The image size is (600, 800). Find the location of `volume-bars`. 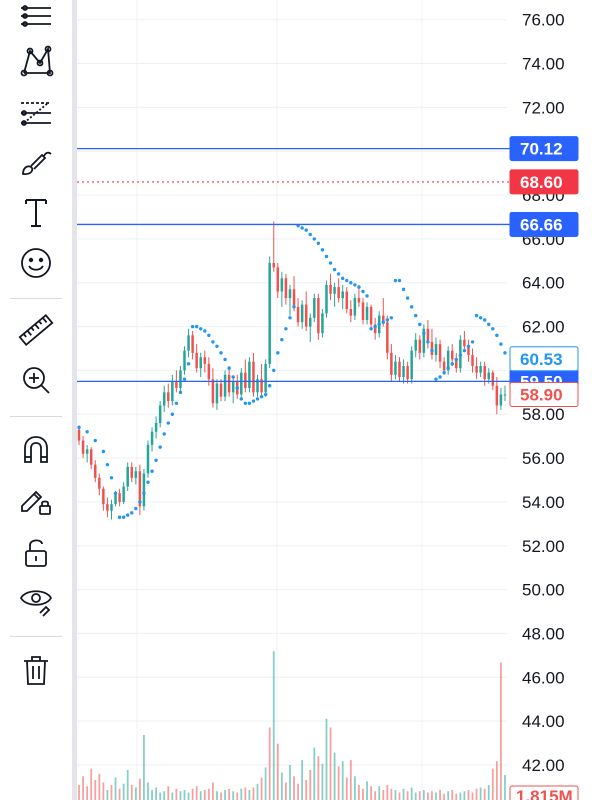

volume-bars is located at coordinates (292, 725).